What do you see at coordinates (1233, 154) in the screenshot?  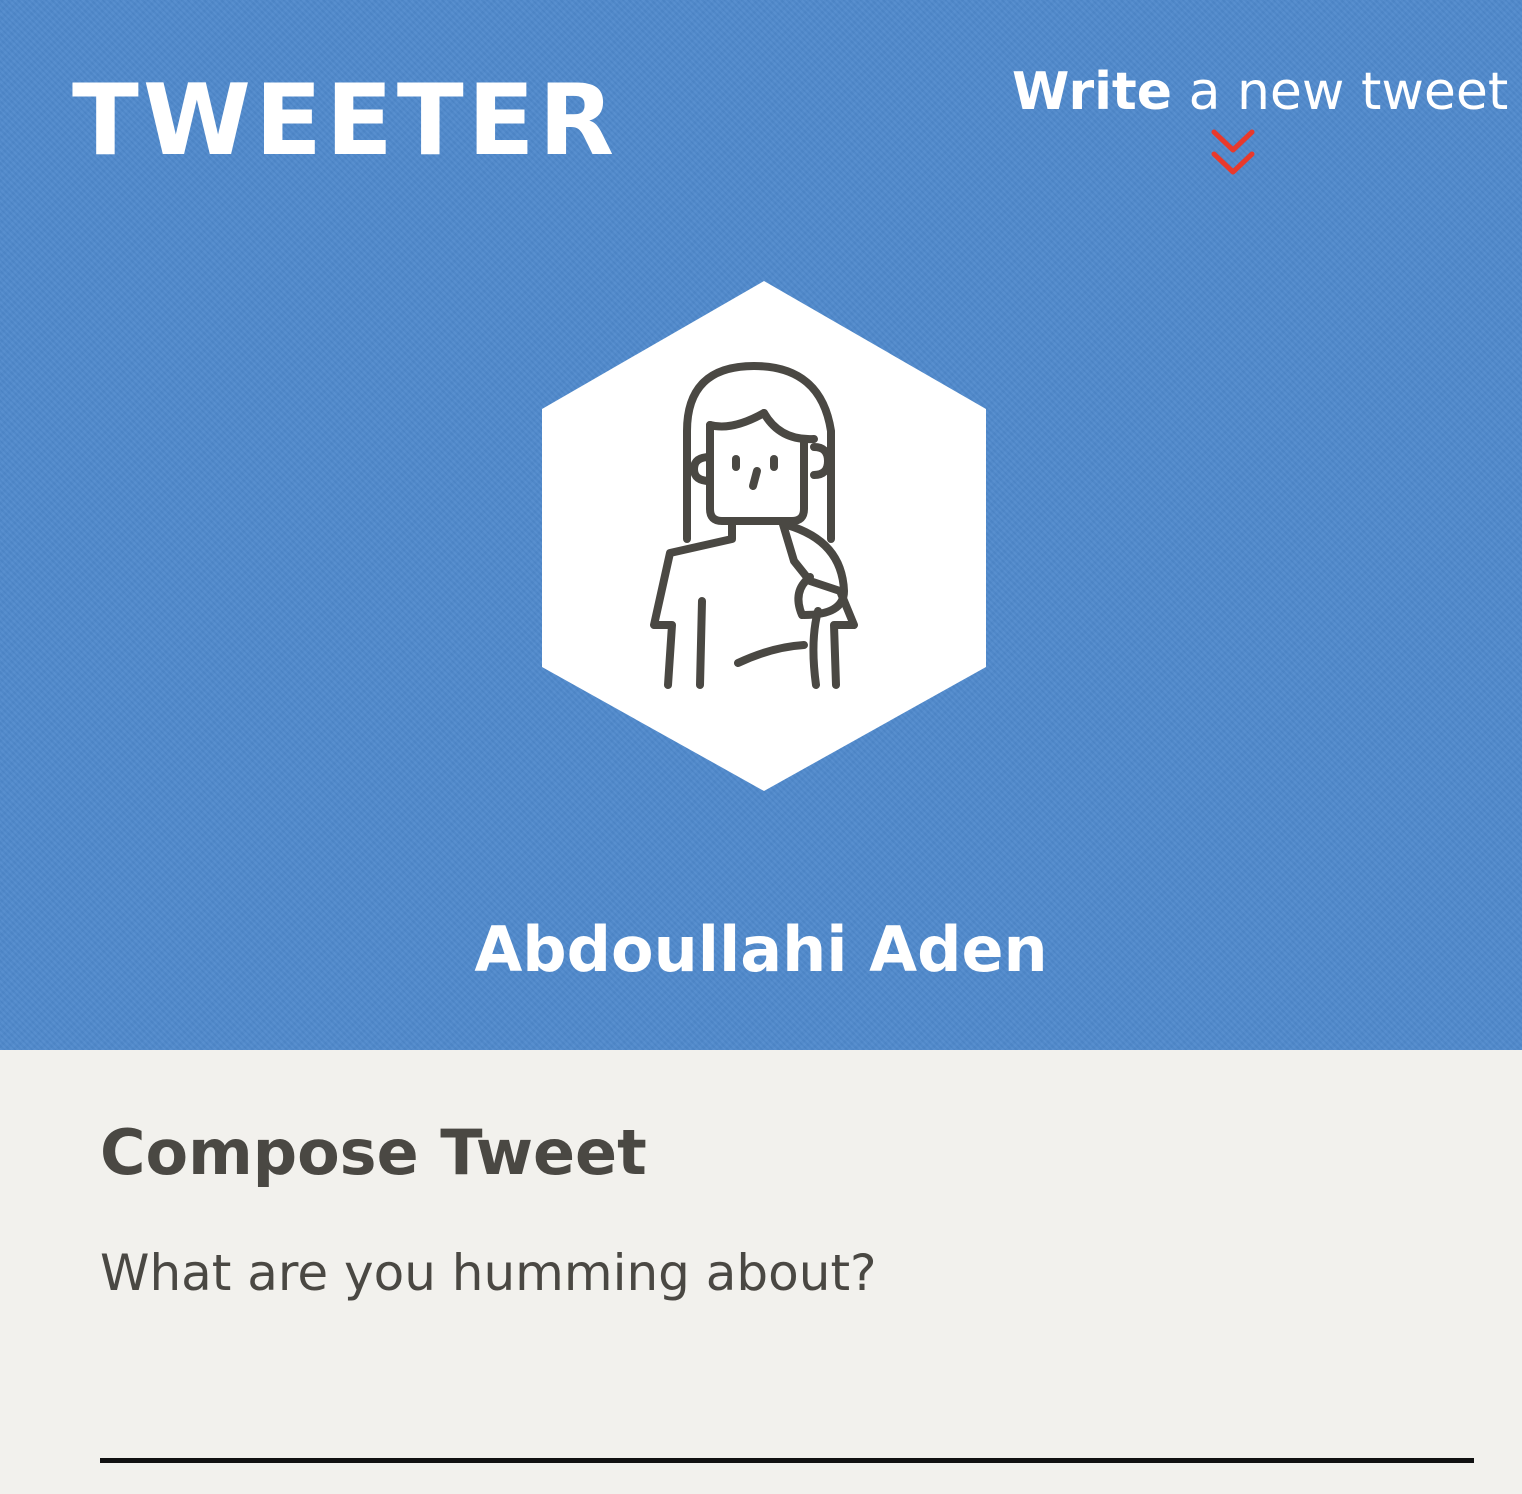 I see `double-chevron-down-icon` at bounding box center [1233, 154].